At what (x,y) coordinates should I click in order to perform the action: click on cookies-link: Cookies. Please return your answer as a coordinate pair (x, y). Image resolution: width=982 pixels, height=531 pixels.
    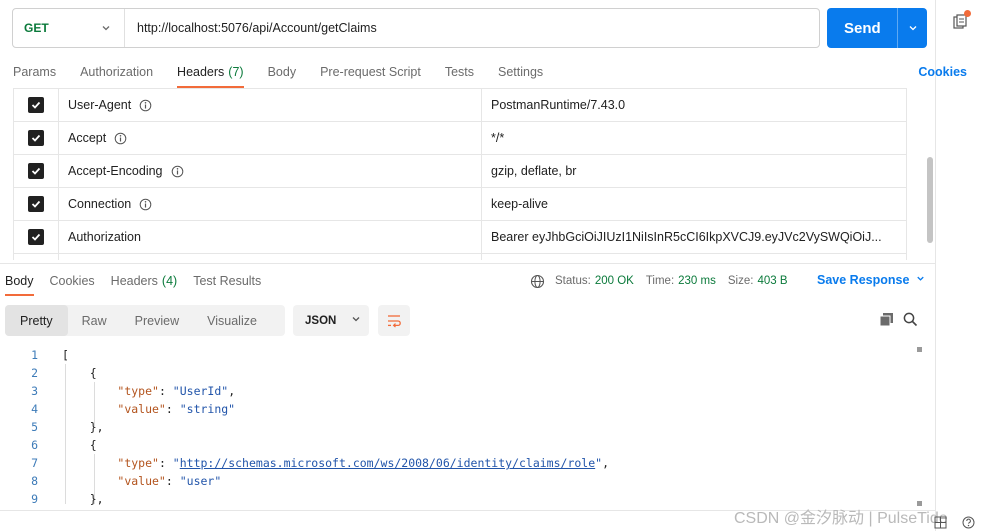
    Looking at the image, I should click on (942, 72).